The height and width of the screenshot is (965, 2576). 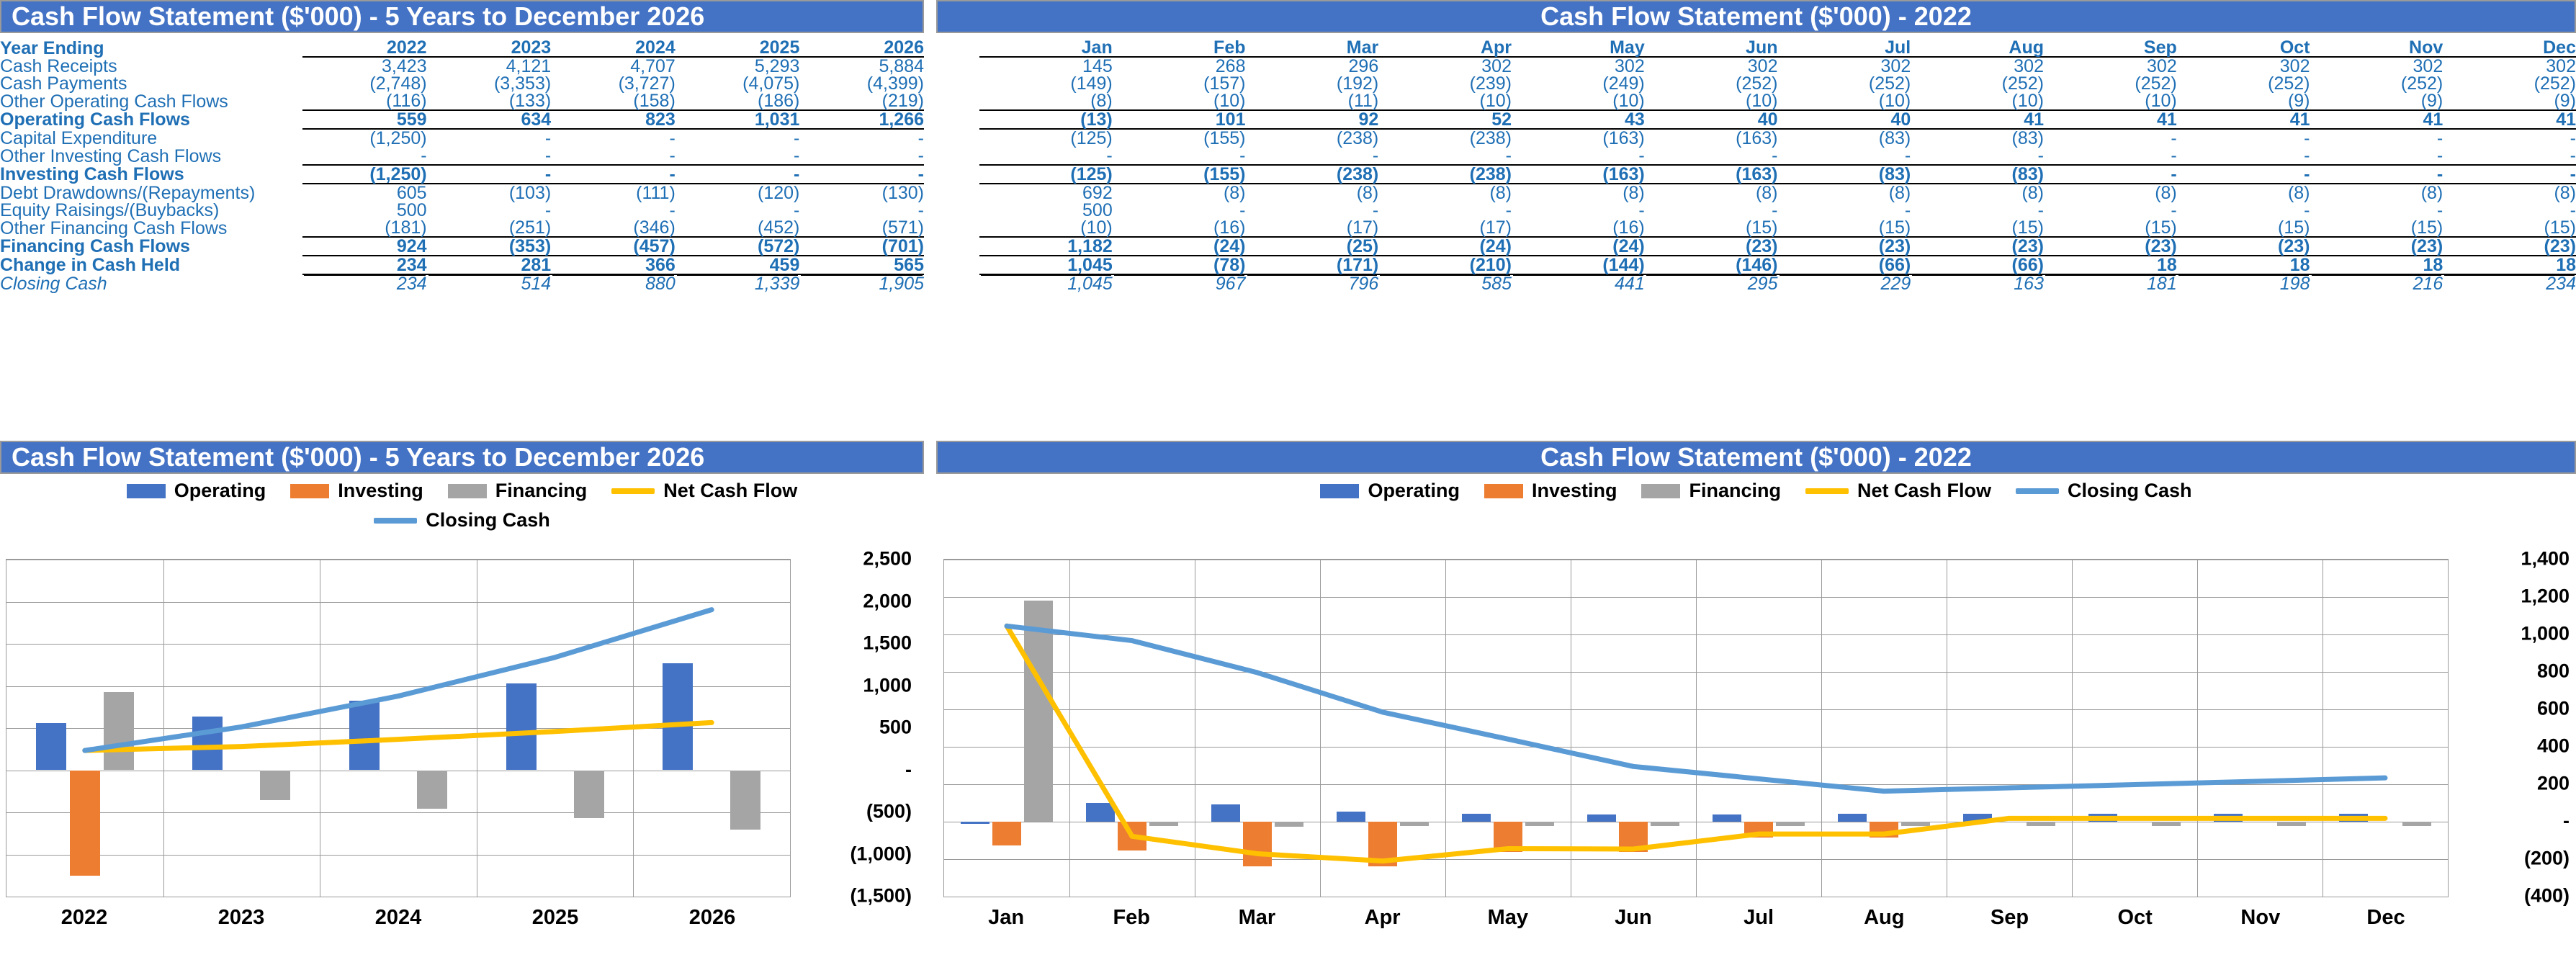 I want to click on legend-swatch-net-cash-flow, so click(x=633, y=491).